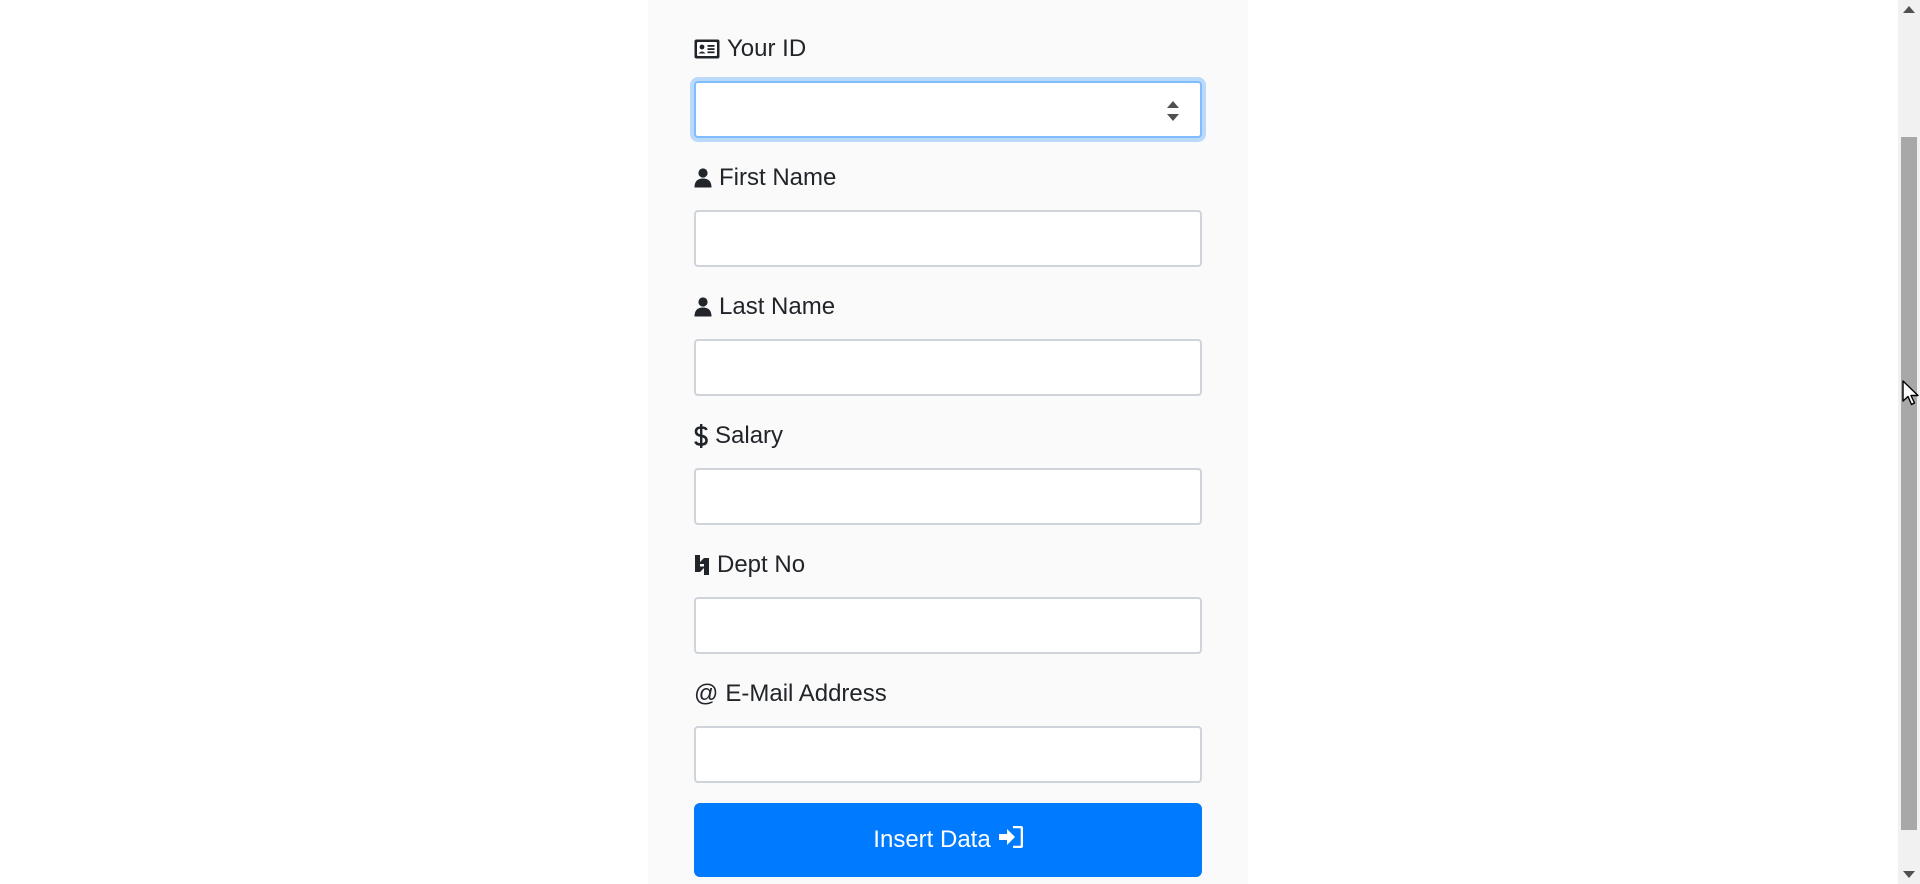 The image size is (1920, 884). Describe the element at coordinates (948, 565) in the screenshot. I see `field-label-dept-no: Dept No` at that location.